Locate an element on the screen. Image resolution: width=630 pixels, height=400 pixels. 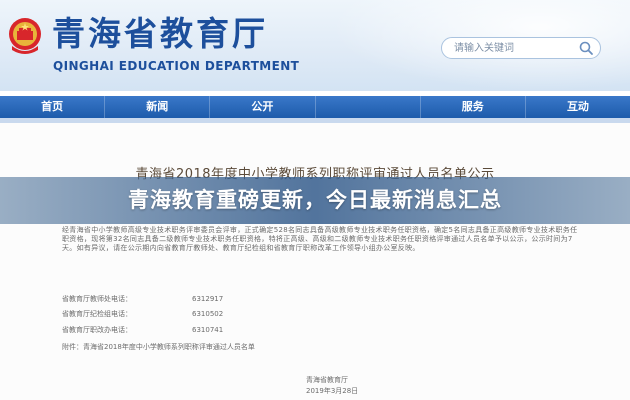
search-box is located at coordinates (521, 48).